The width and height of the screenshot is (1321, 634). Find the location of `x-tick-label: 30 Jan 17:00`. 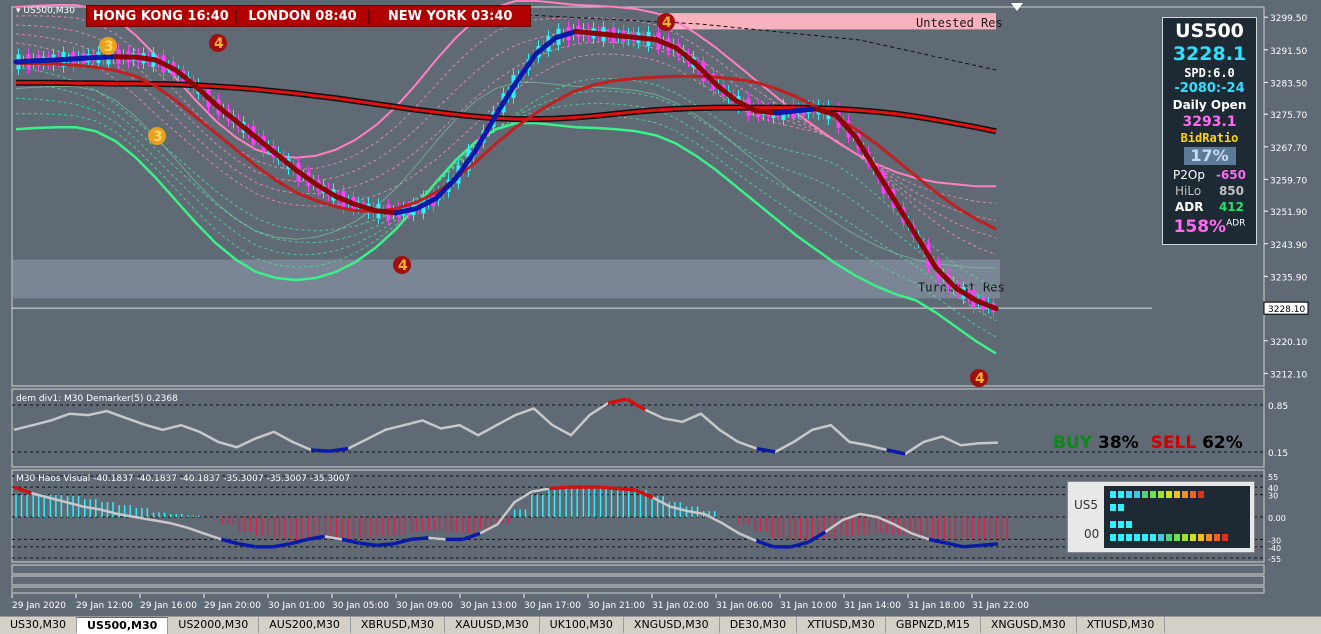

x-tick-label: 30 Jan 17:00 is located at coordinates (552, 606).